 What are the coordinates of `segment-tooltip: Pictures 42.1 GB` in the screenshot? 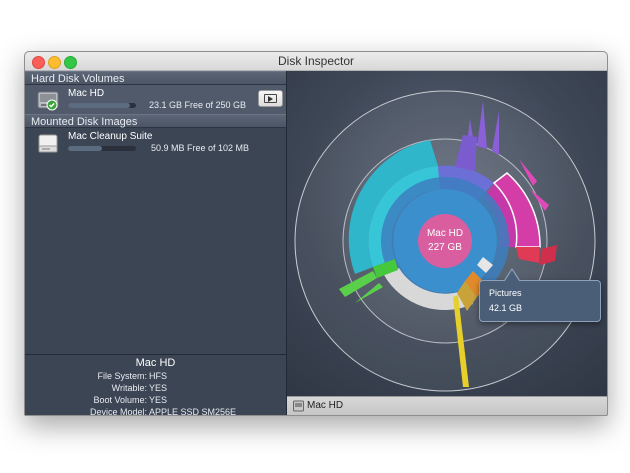 It's located at (540, 301).